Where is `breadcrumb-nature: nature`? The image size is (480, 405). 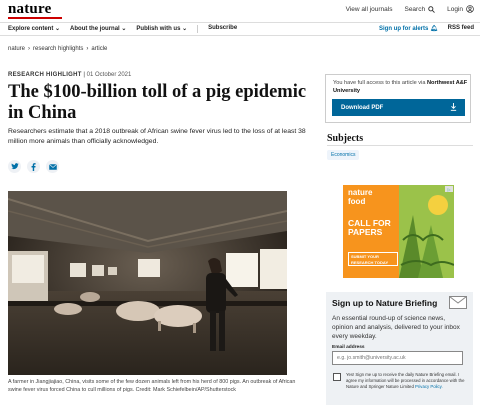
breadcrumb-nature: nature is located at coordinates (16, 49).